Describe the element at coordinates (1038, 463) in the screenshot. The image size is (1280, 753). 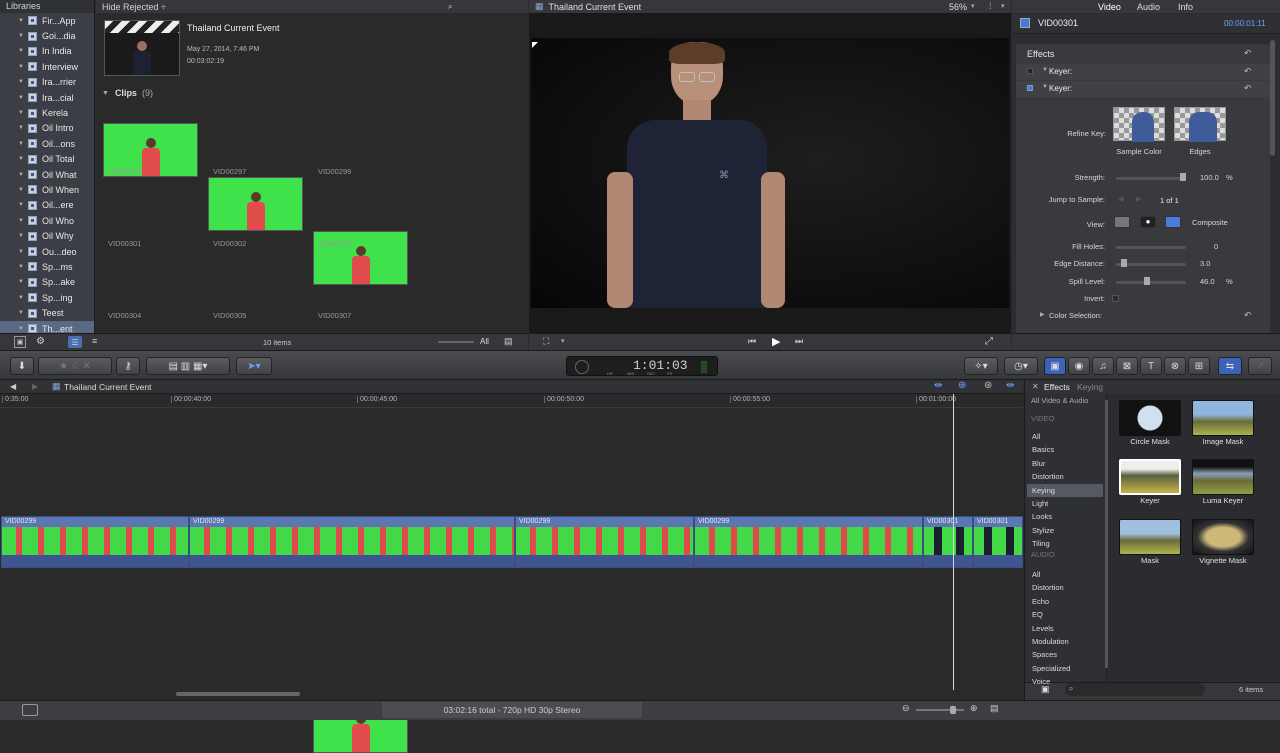
I see `effects-category-video: Blur` at that location.